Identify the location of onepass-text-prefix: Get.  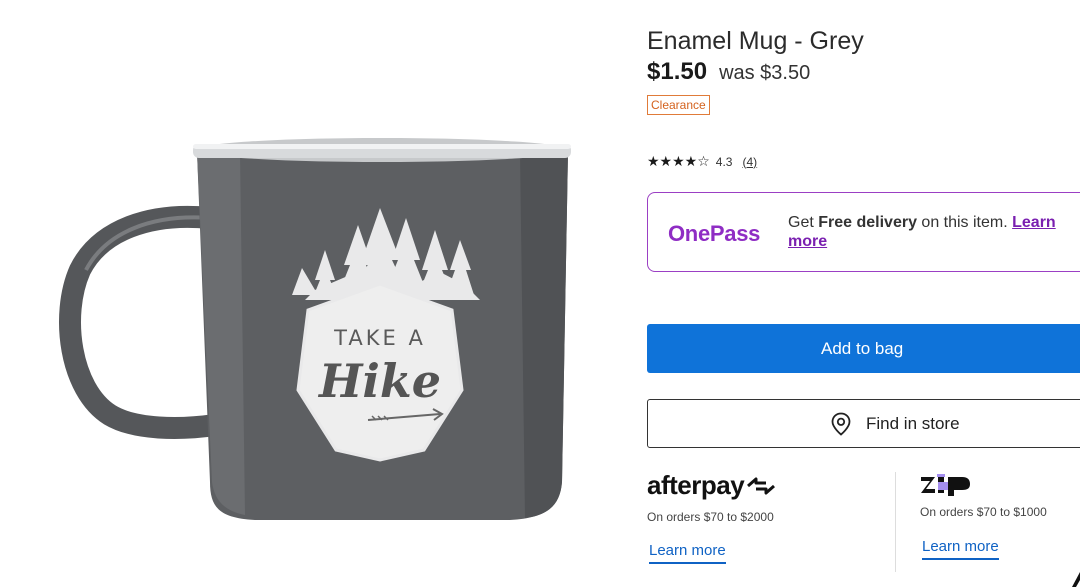
(803, 222).